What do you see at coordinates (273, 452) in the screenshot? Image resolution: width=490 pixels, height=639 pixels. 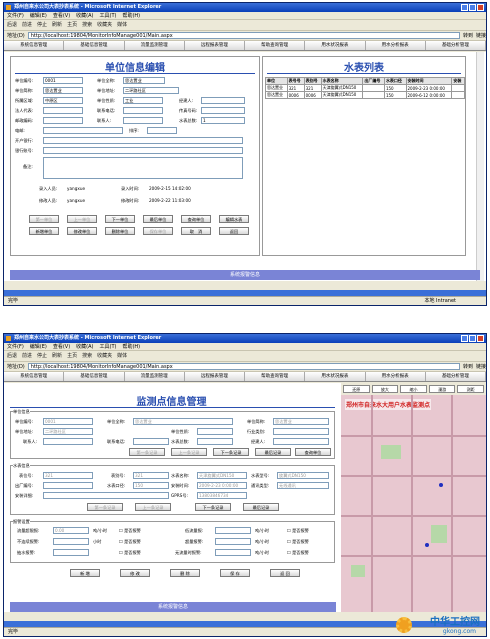 I see `last-record-button: 最后记录` at bounding box center [273, 452].